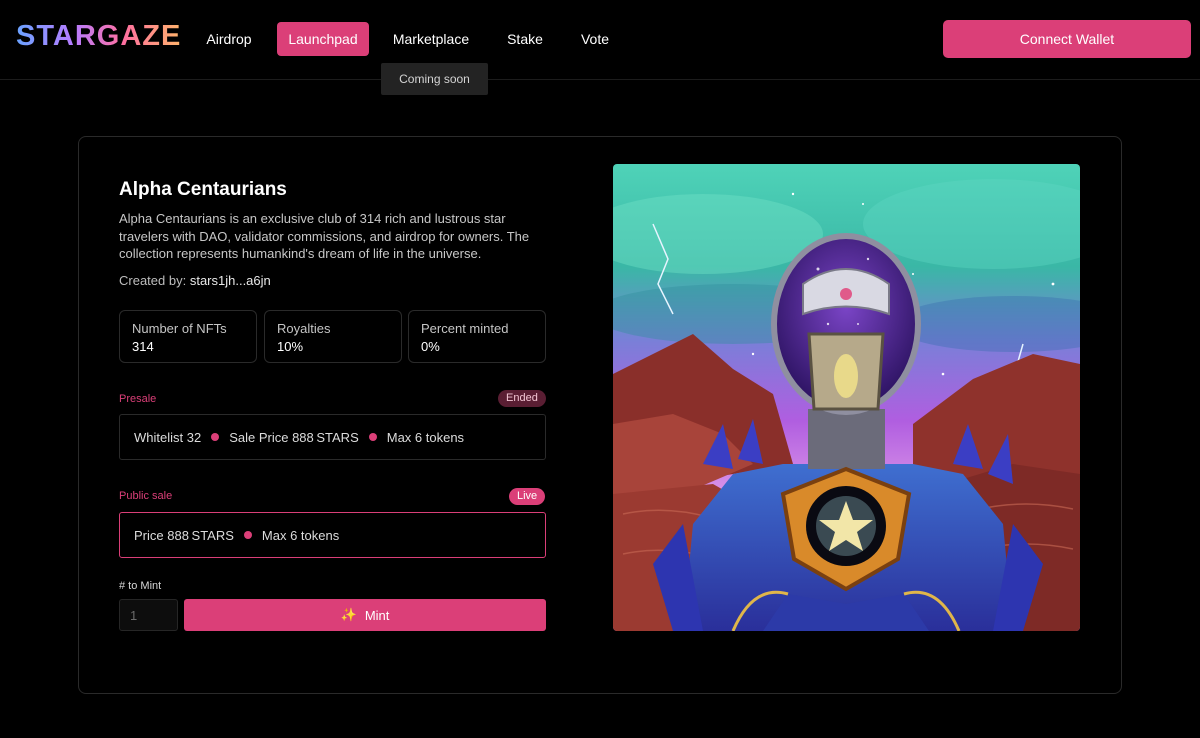 The image size is (1200, 738). I want to click on nav-vote: Vote, so click(595, 39).